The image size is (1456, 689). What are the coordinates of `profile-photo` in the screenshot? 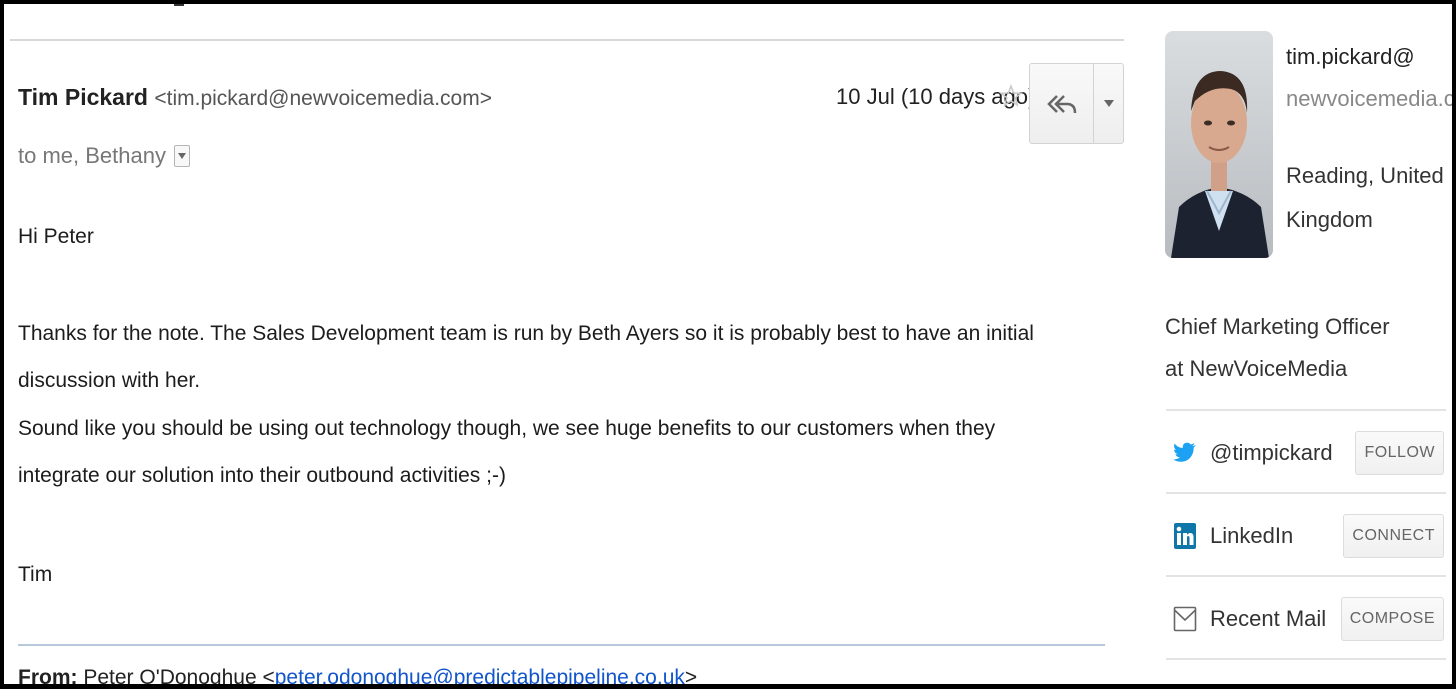 It's located at (1219, 144).